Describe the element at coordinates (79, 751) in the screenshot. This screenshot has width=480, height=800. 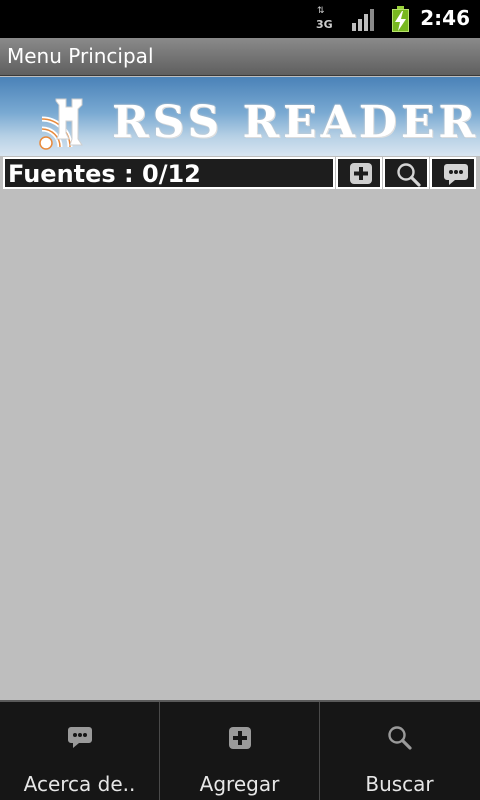
I see `menu-item-about: Acerca de..` at that location.